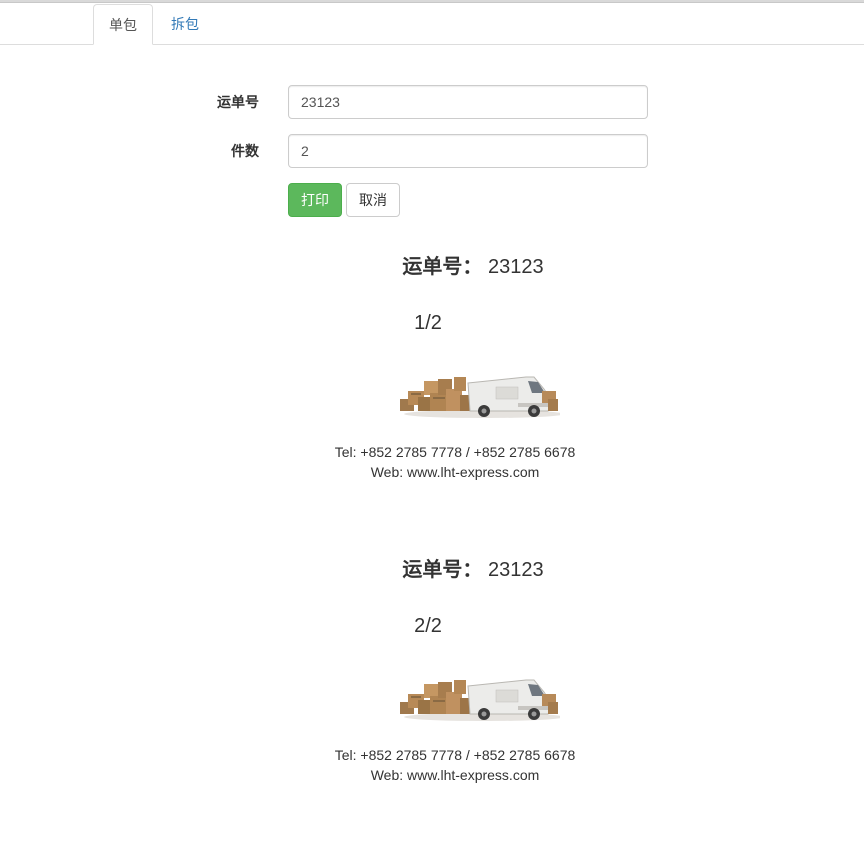  Describe the element at coordinates (185, 24) in the screenshot. I see `tab-split-package: 拆包` at that location.